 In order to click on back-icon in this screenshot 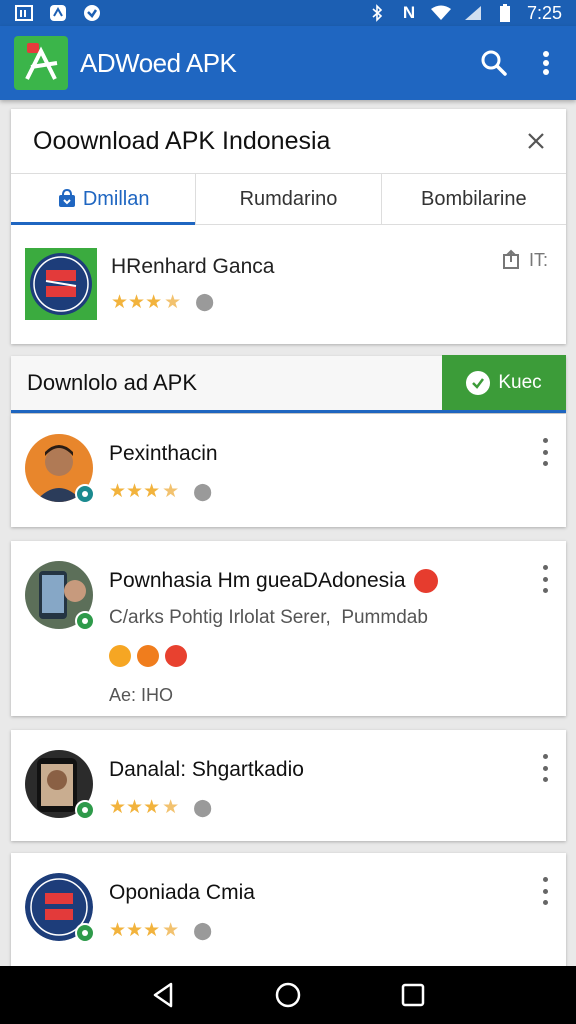, I will do `click(162, 995)`.